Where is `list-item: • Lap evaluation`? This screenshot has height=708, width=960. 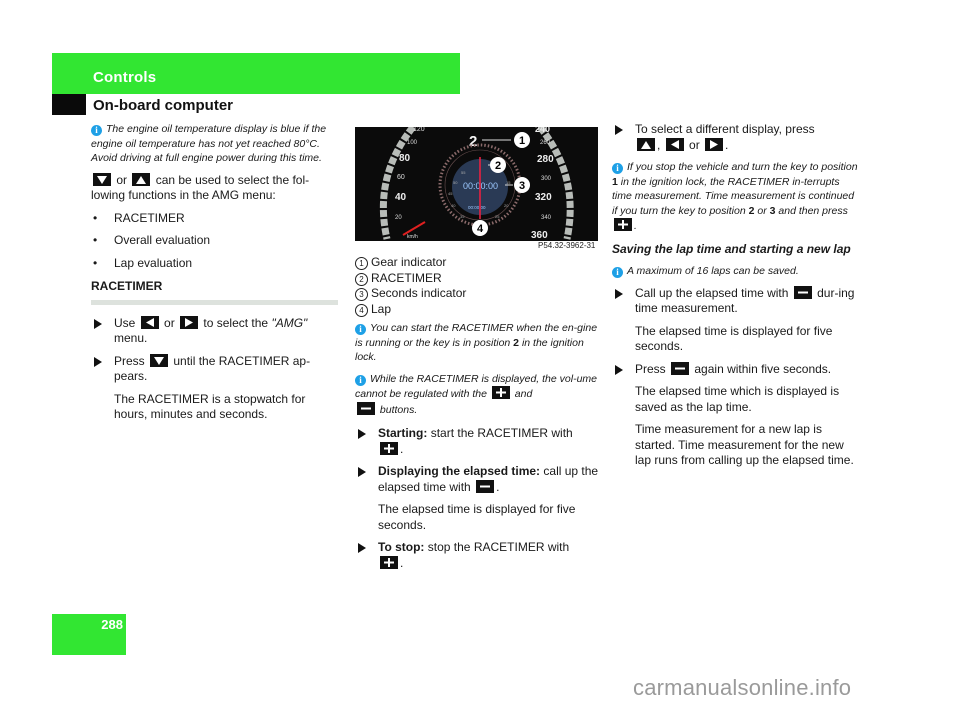 list-item: • Lap evaluation is located at coordinates (143, 262).